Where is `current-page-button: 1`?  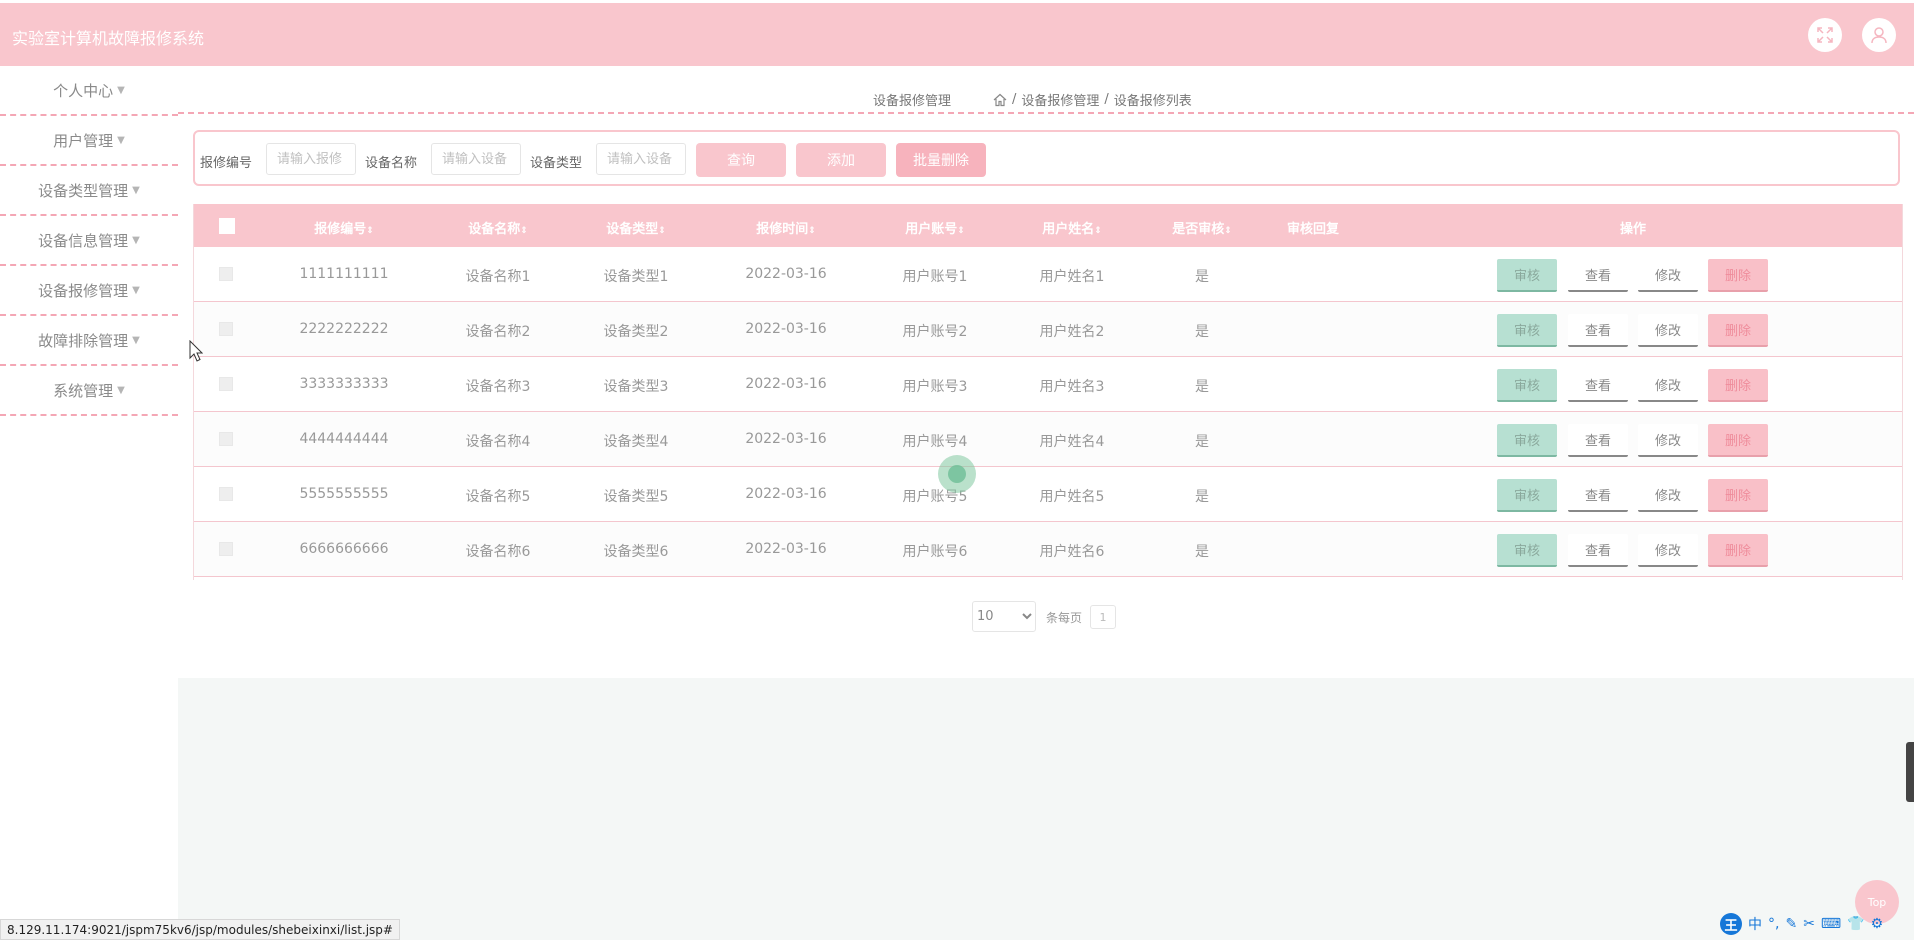
current-page-button: 1 is located at coordinates (1103, 617).